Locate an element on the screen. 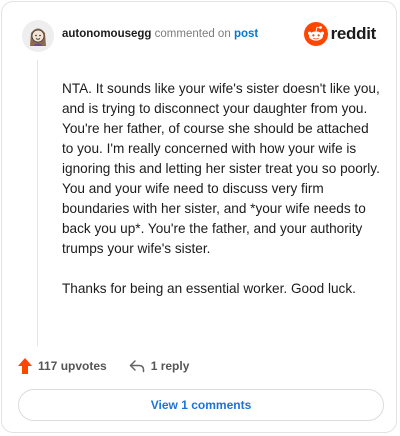 The width and height of the screenshot is (400, 436). post-link: post is located at coordinates (246, 34).